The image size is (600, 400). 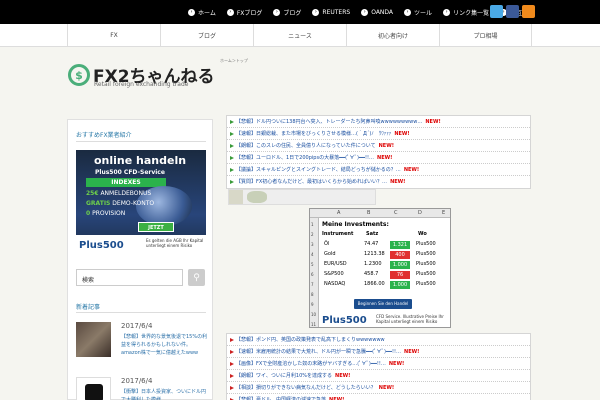 What do you see at coordinates (392, 35) in the screenshot?
I see `nav-item-beginner: 初心者向け` at bounding box center [392, 35].